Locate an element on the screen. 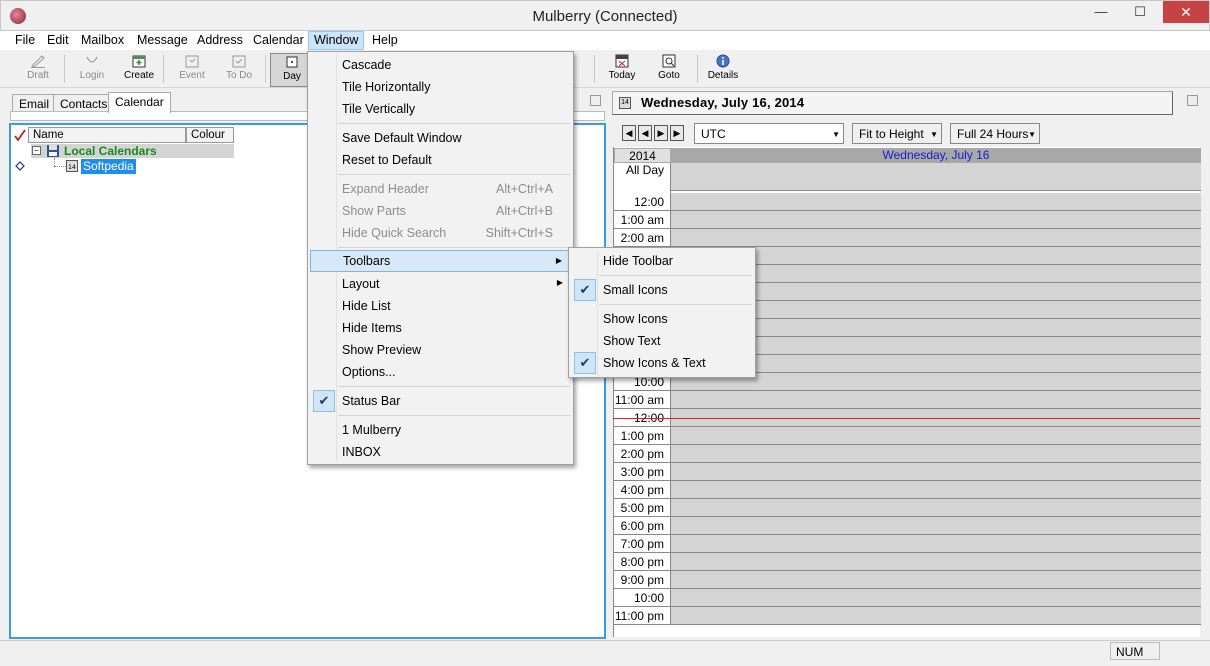 The image size is (1210, 666). hour-row: 3:00 pm is located at coordinates (907, 472).